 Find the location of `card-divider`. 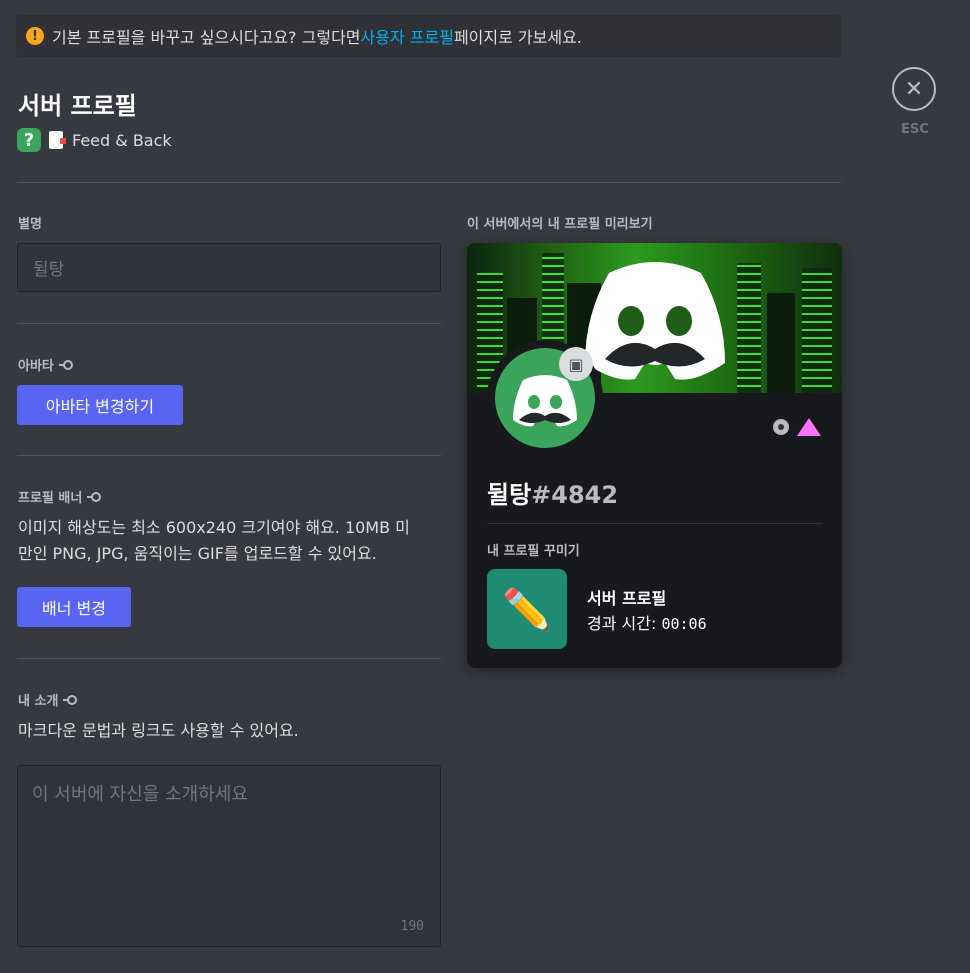

card-divider is located at coordinates (654, 523).